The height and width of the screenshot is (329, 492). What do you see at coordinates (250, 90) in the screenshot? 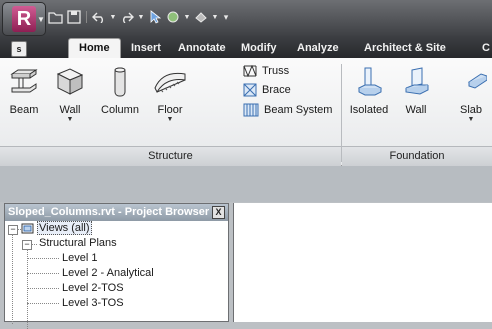
I see `brace-icon` at bounding box center [250, 90].